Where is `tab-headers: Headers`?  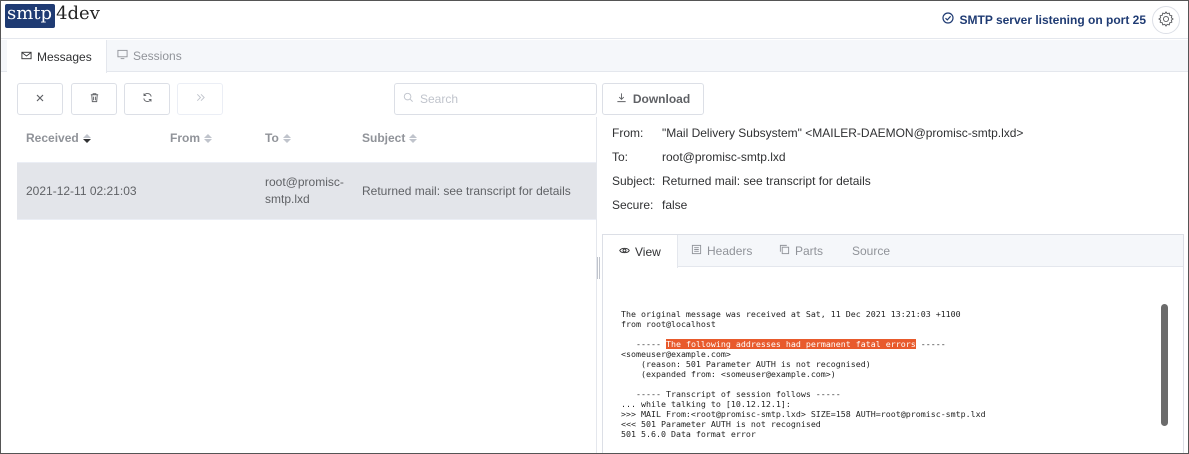 tab-headers: Headers is located at coordinates (721, 251).